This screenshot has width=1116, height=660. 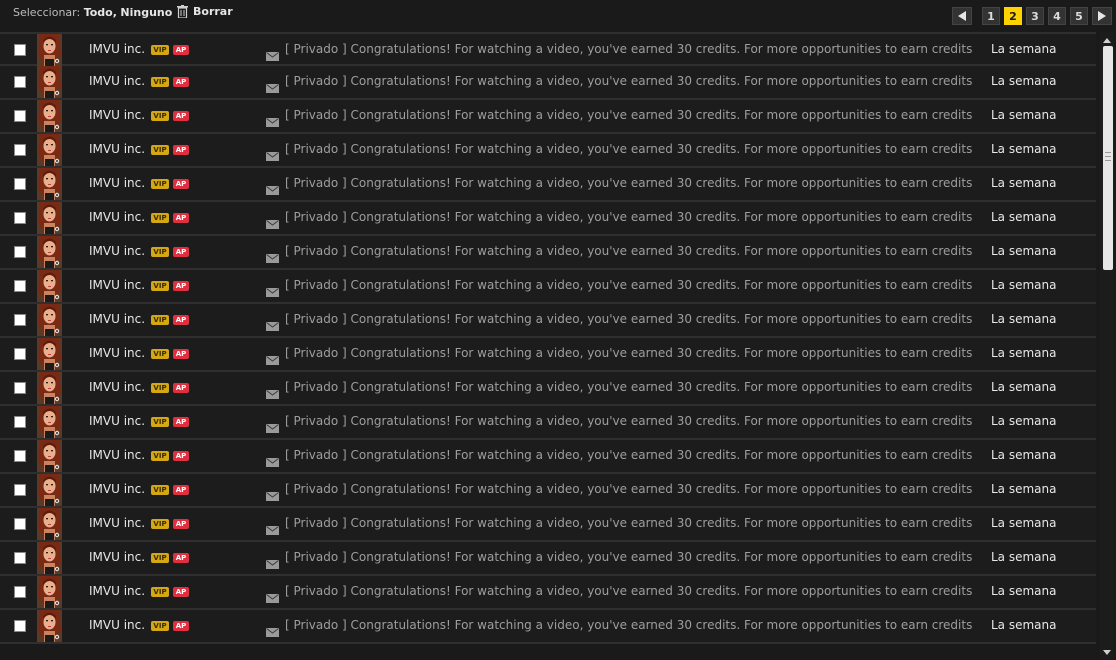 I want to click on scrollbar, so click(x=1107, y=346).